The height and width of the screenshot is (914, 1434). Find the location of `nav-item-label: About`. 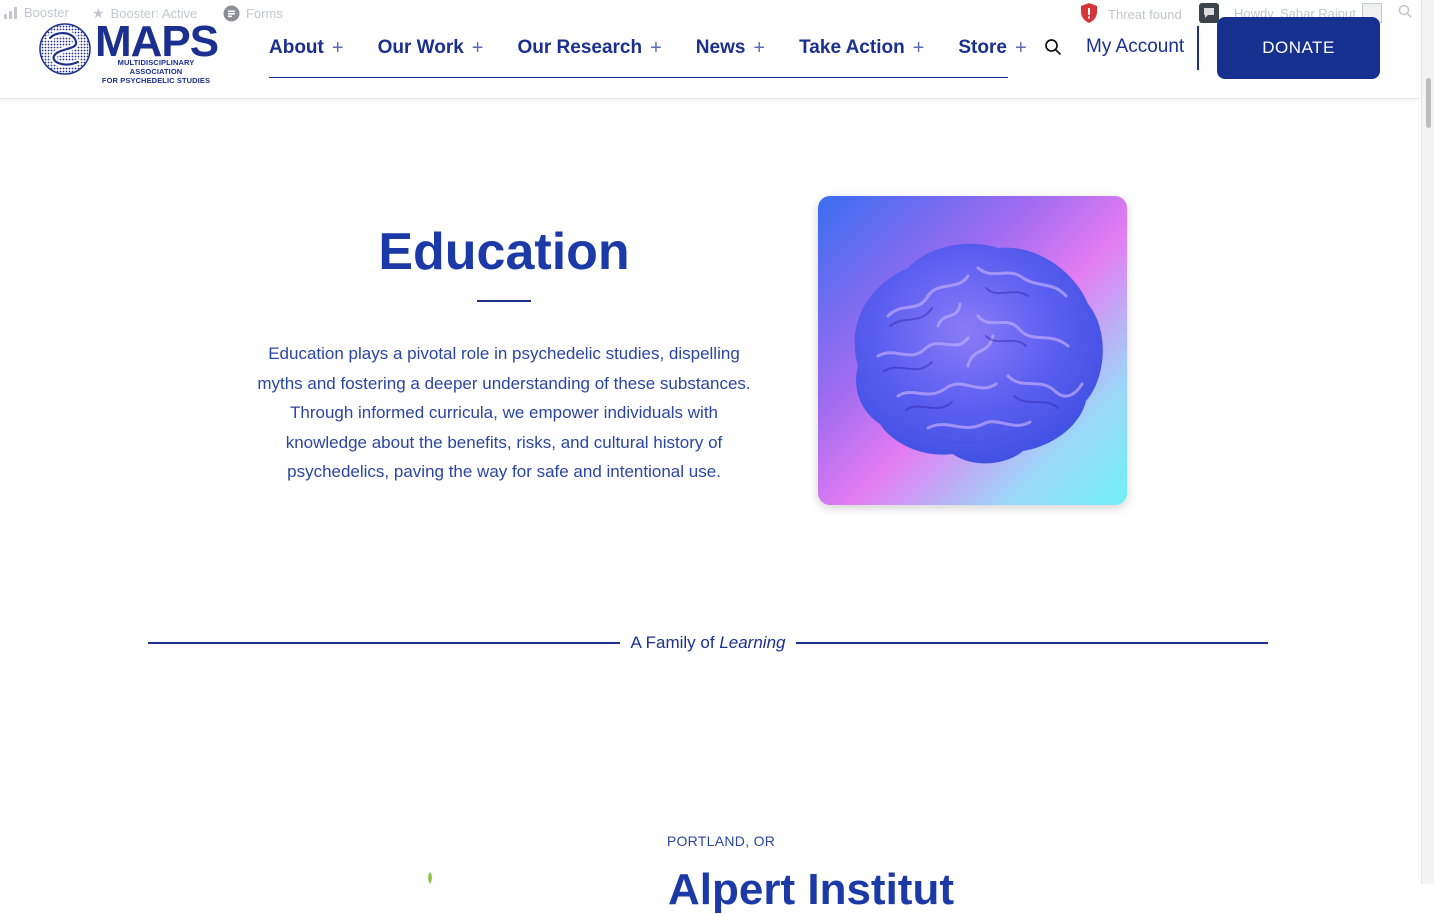

nav-item-label: About is located at coordinates (296, 47).